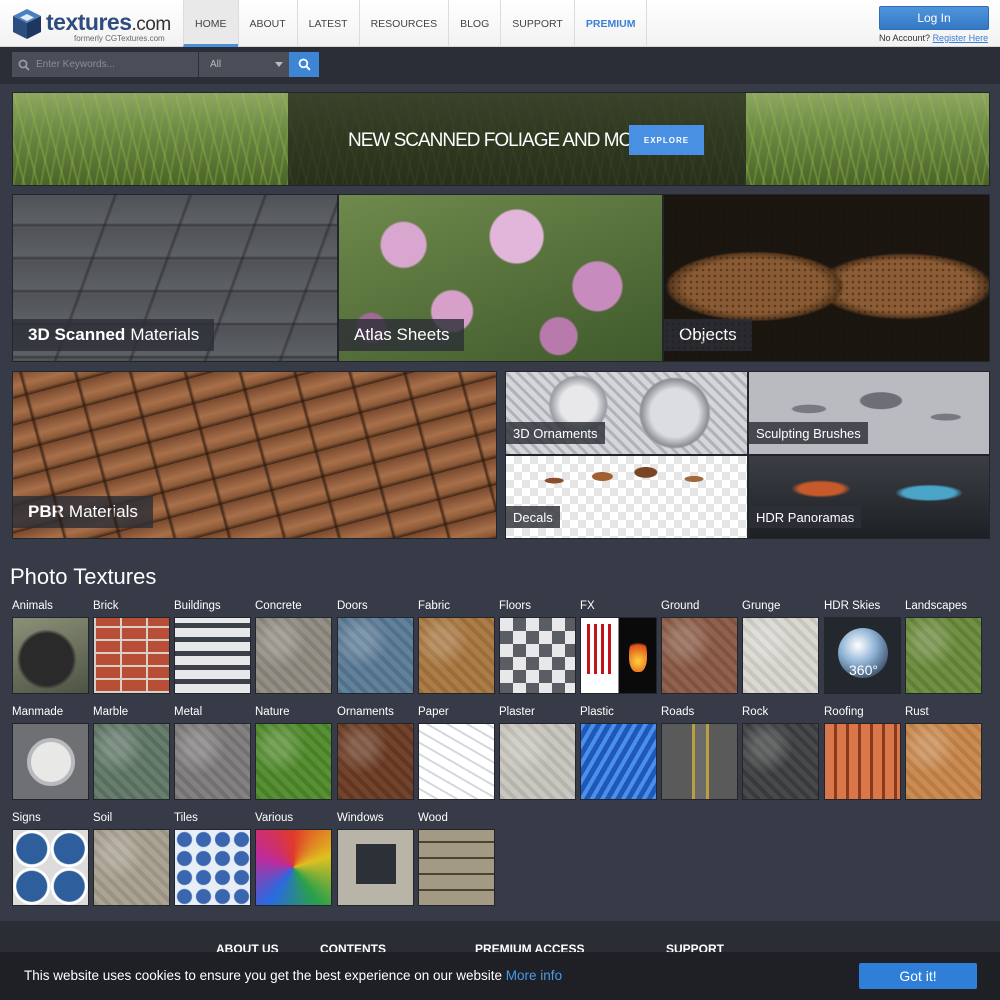 The image size is (1000, 1000). I want to click on more-info-link: More info, so click(534, 975).